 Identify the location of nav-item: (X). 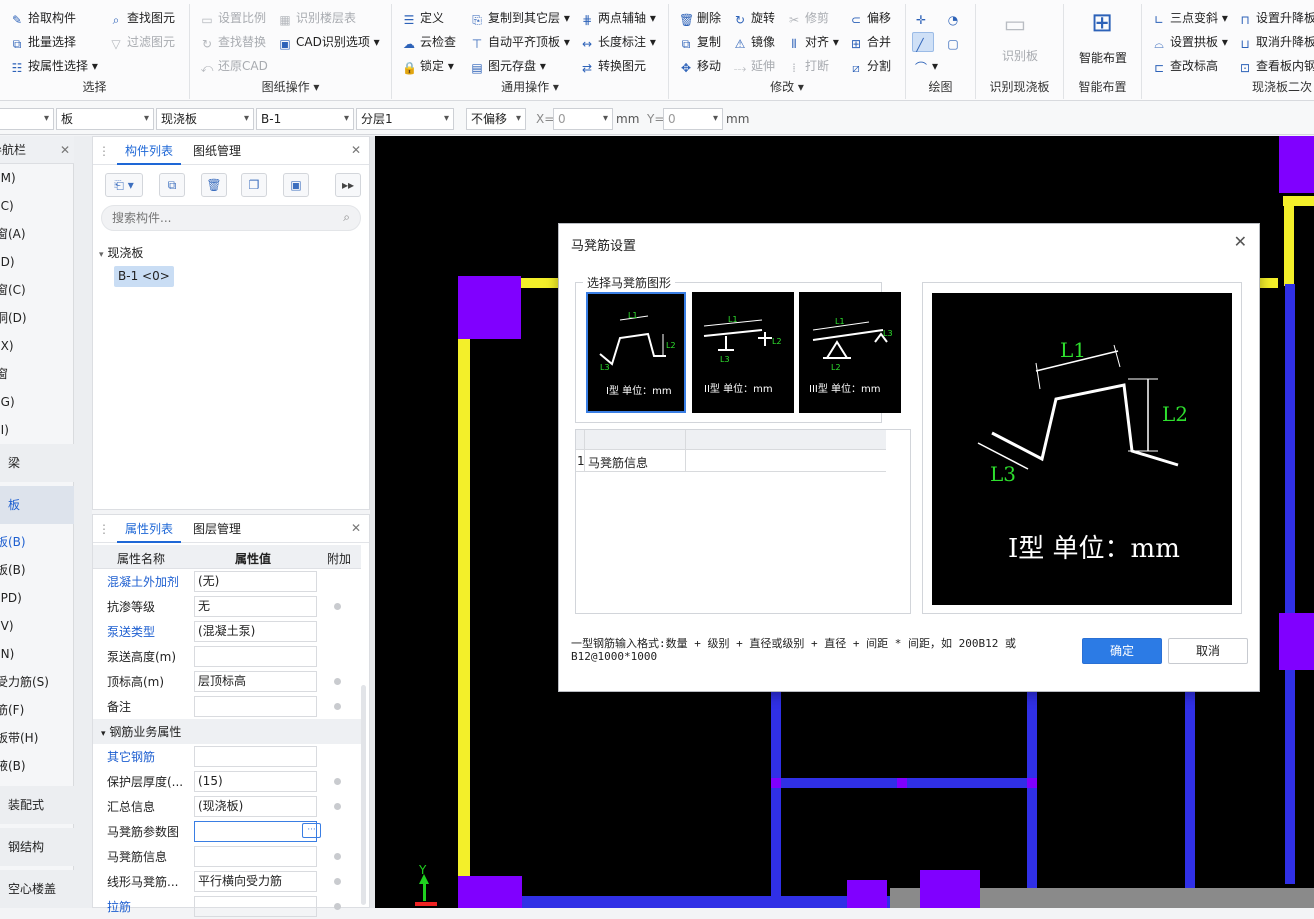
(37, 346).